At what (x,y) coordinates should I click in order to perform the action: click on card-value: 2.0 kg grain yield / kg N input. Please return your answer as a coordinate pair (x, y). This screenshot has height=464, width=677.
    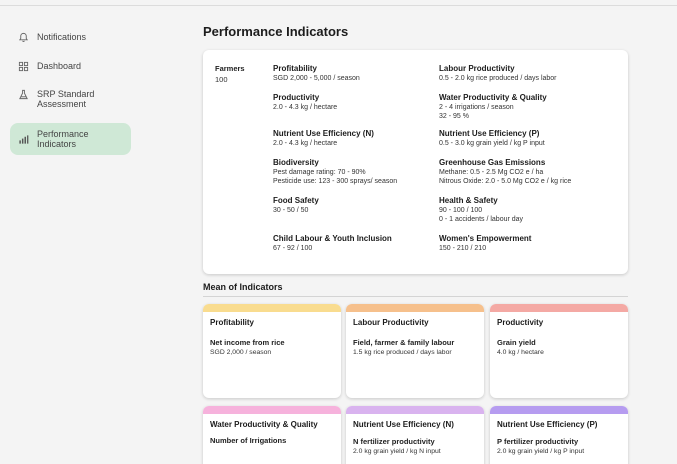
    Looking at the image, I should click on (397, 451).